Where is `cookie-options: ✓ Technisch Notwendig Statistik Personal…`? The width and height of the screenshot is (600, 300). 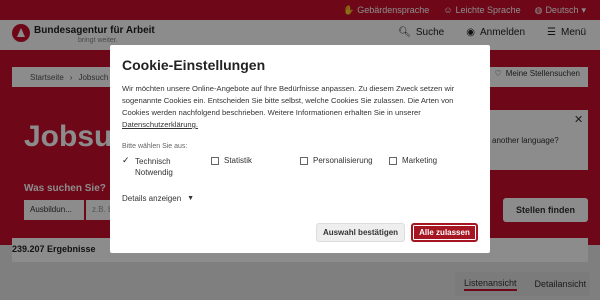
cookie-options: ✓ Technisch Notwendig Statistik Personal… is located at coordinates (300, 166).